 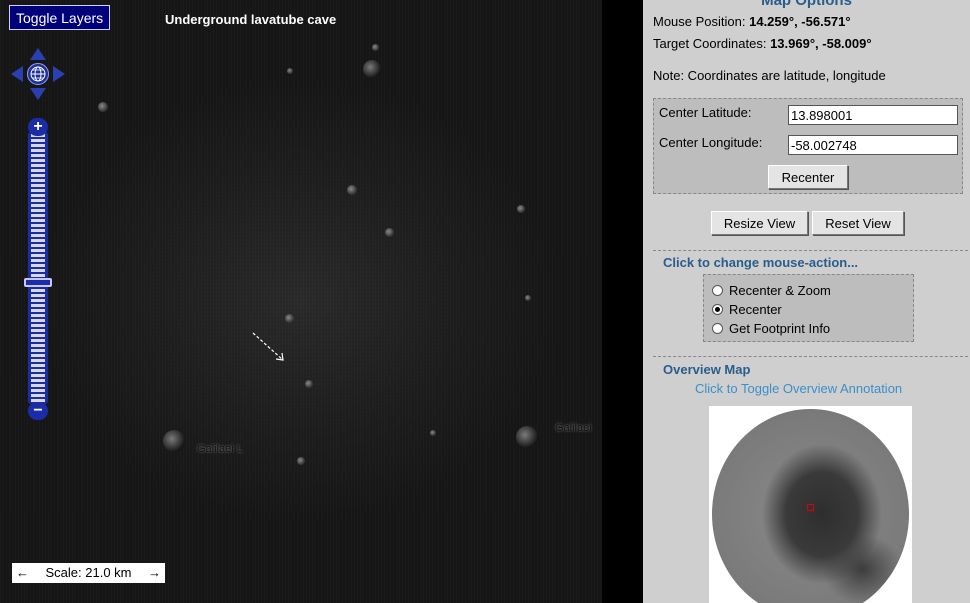 What do you see at coordinates (873, 145) in the screenshot?
I see `center-longitude-input` at bounding box center [873, 145].